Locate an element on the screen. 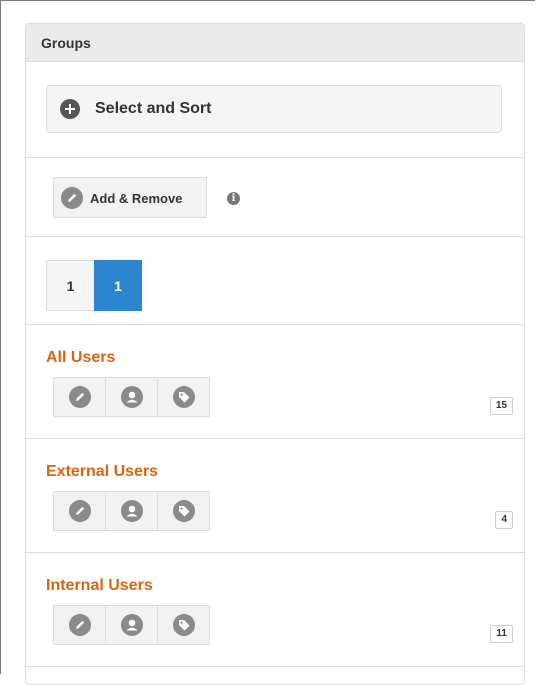  page-button-1: 1 is located at coordinates (70, 285).